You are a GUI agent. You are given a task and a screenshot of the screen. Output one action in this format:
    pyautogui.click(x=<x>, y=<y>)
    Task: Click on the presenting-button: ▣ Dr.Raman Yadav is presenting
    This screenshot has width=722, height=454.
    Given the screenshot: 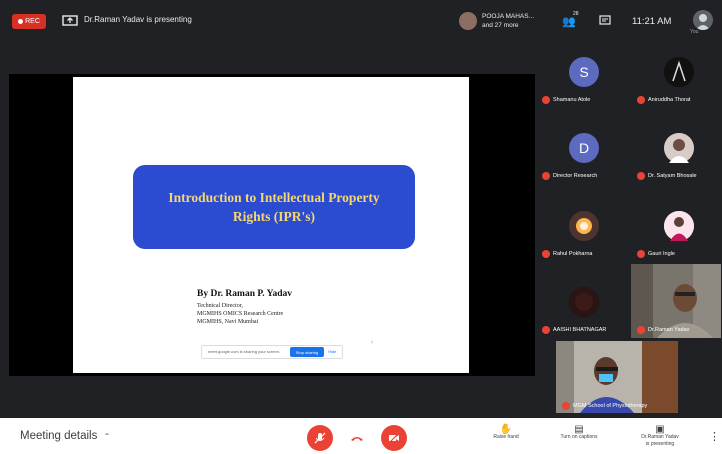 What is the action you would take?
    pyautogui.click(x=660, y=436)
    